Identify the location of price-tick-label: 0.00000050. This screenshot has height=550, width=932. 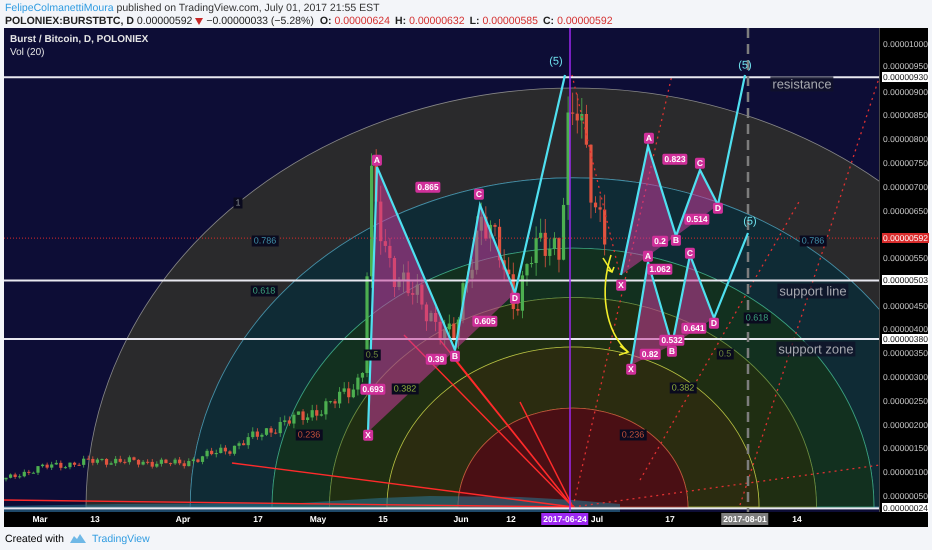
(905, 496).